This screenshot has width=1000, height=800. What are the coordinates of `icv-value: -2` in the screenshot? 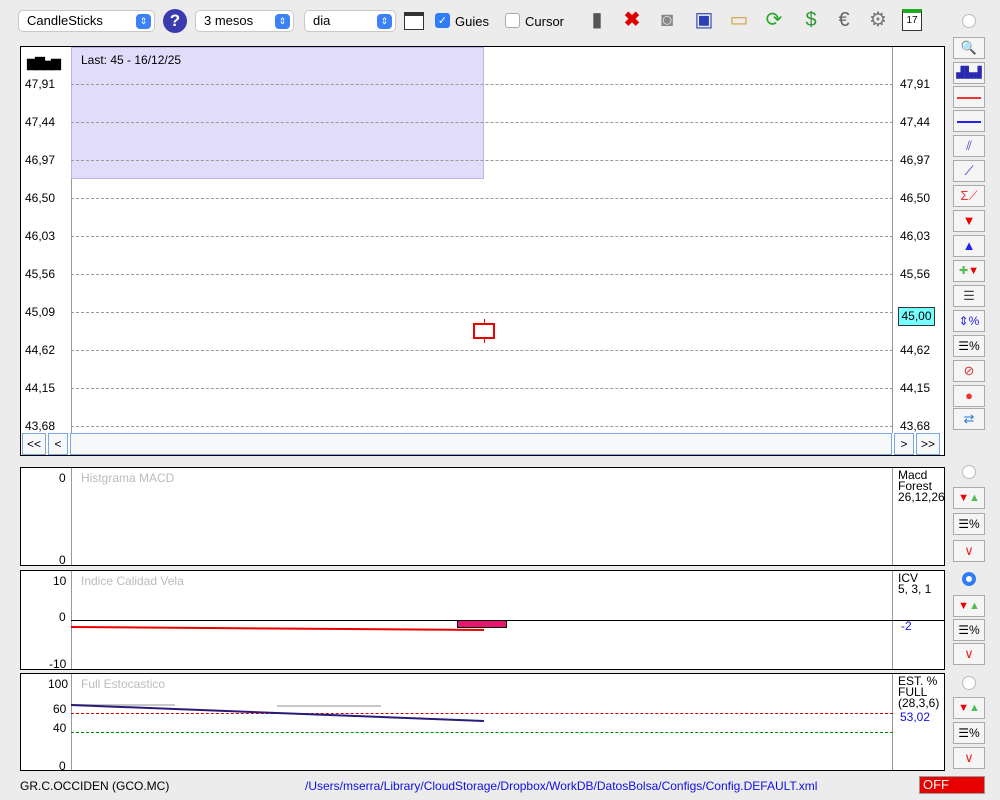 It's located at (906, 626).